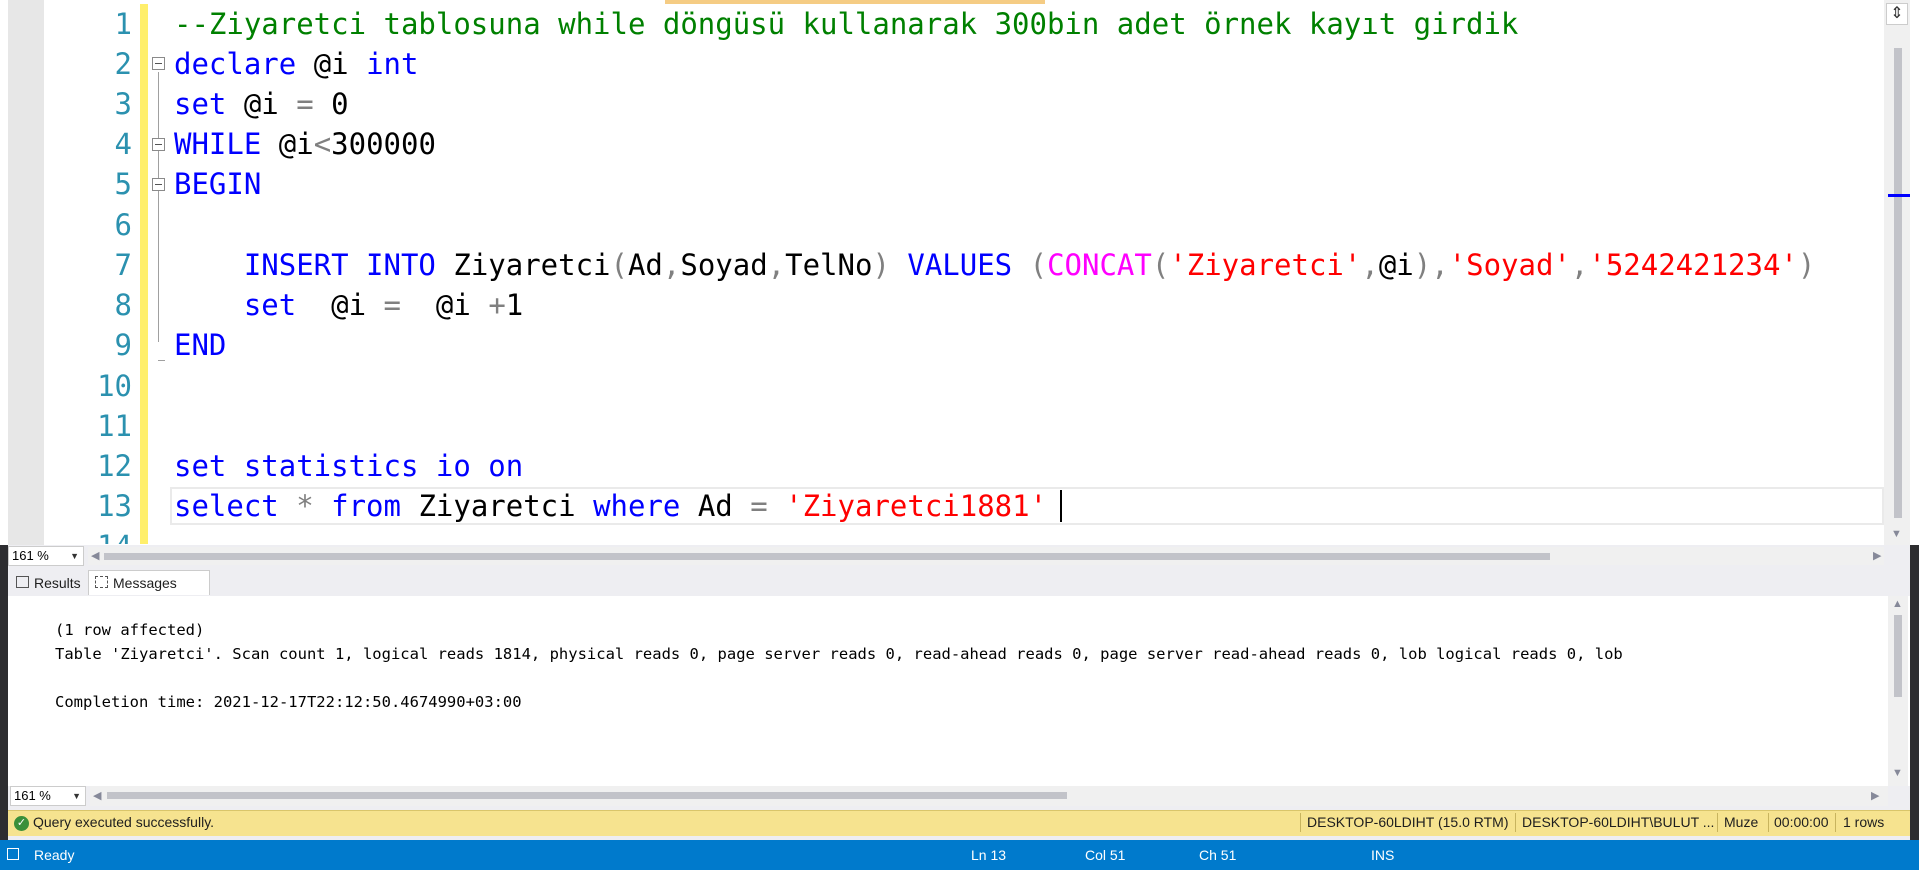 This screenshot has width=1919, height=870. I want to click on code-token: '5242421234', so click(1693, 265).